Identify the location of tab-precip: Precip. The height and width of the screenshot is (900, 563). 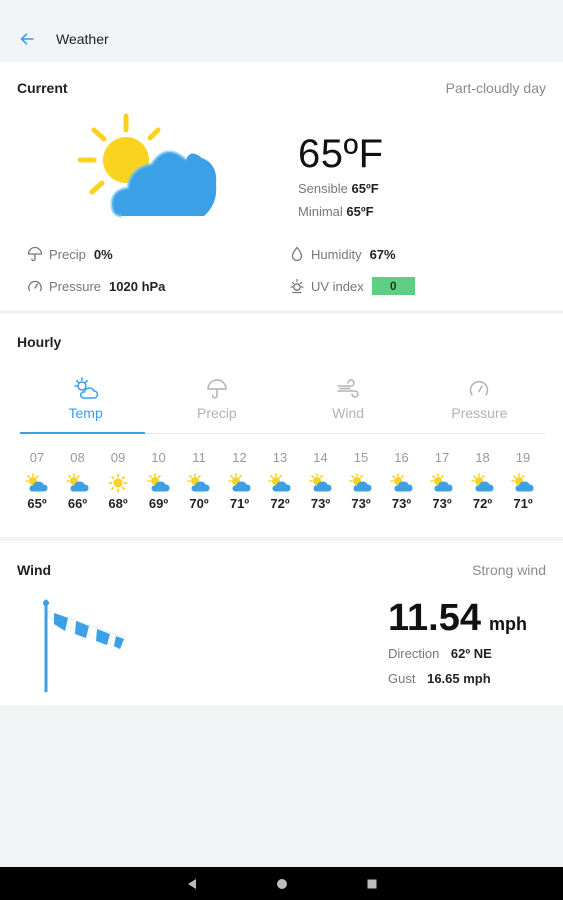
(216, 404).